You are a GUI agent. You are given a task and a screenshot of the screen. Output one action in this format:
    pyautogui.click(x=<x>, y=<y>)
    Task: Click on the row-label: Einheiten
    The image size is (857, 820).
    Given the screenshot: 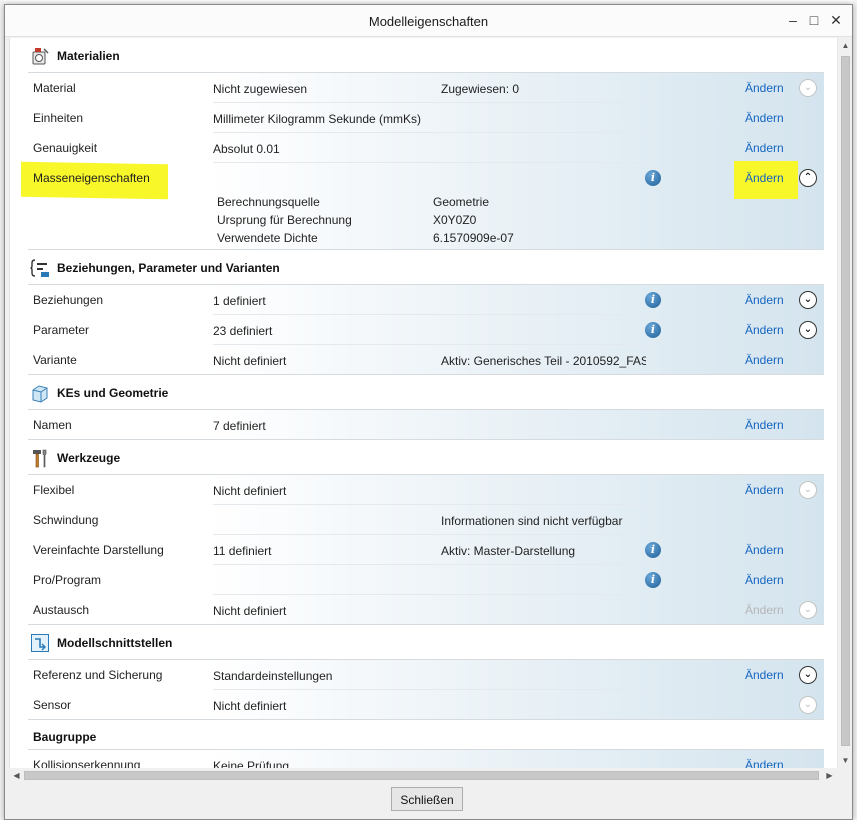 What is the action you would take?
    pyautogui.click(x=58, y=118)
    